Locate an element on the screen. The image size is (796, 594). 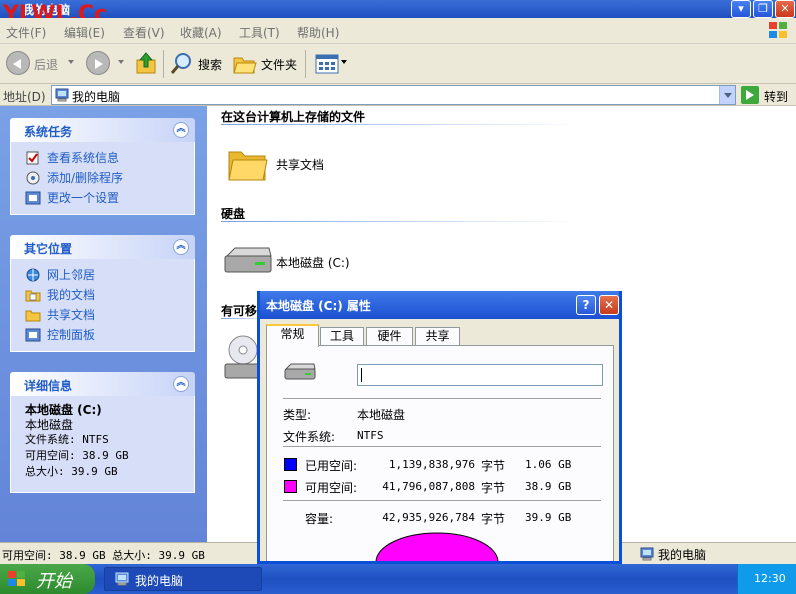
folders-icon is located at coordinates (245, 64).